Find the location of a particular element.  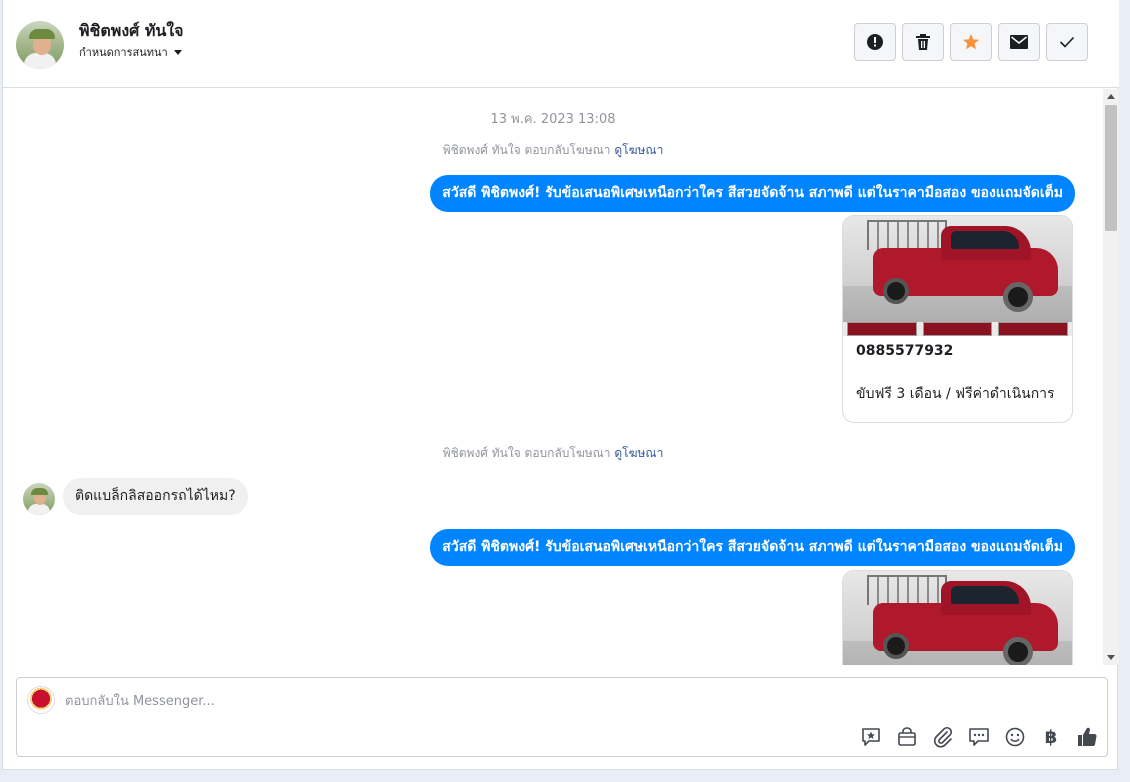

shop-bag-icon is located at coordinates (907, 736).